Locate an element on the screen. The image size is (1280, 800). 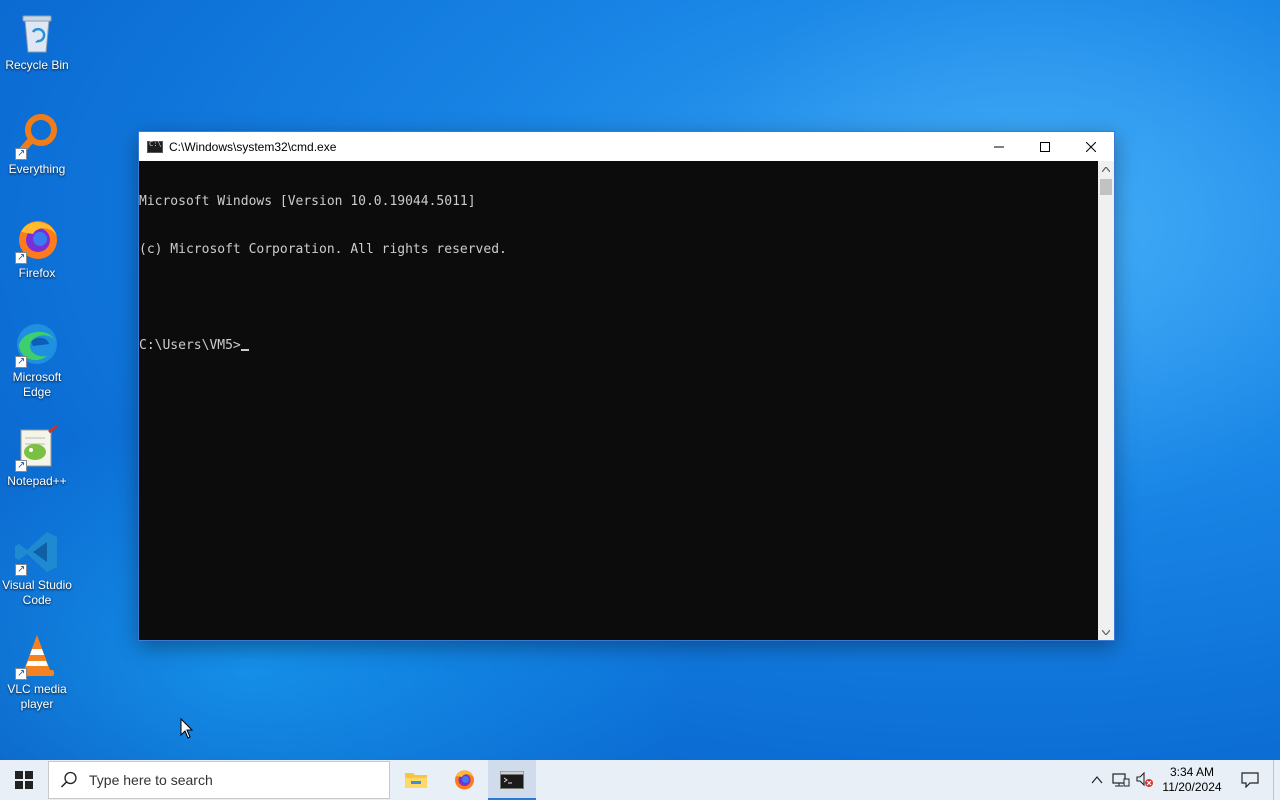
cmd-window-title: C:\Windows\system32\cmd.exe is located at coordinates (253, 146).